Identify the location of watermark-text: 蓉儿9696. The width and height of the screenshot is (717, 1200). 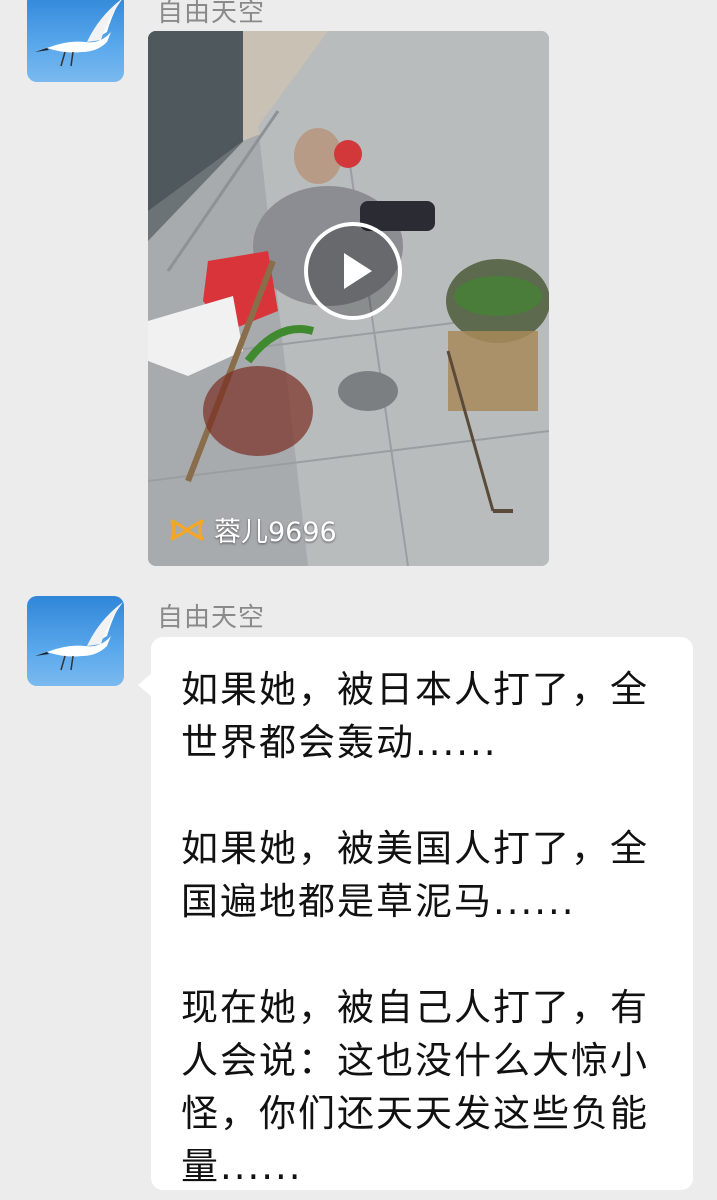
(275, 532).